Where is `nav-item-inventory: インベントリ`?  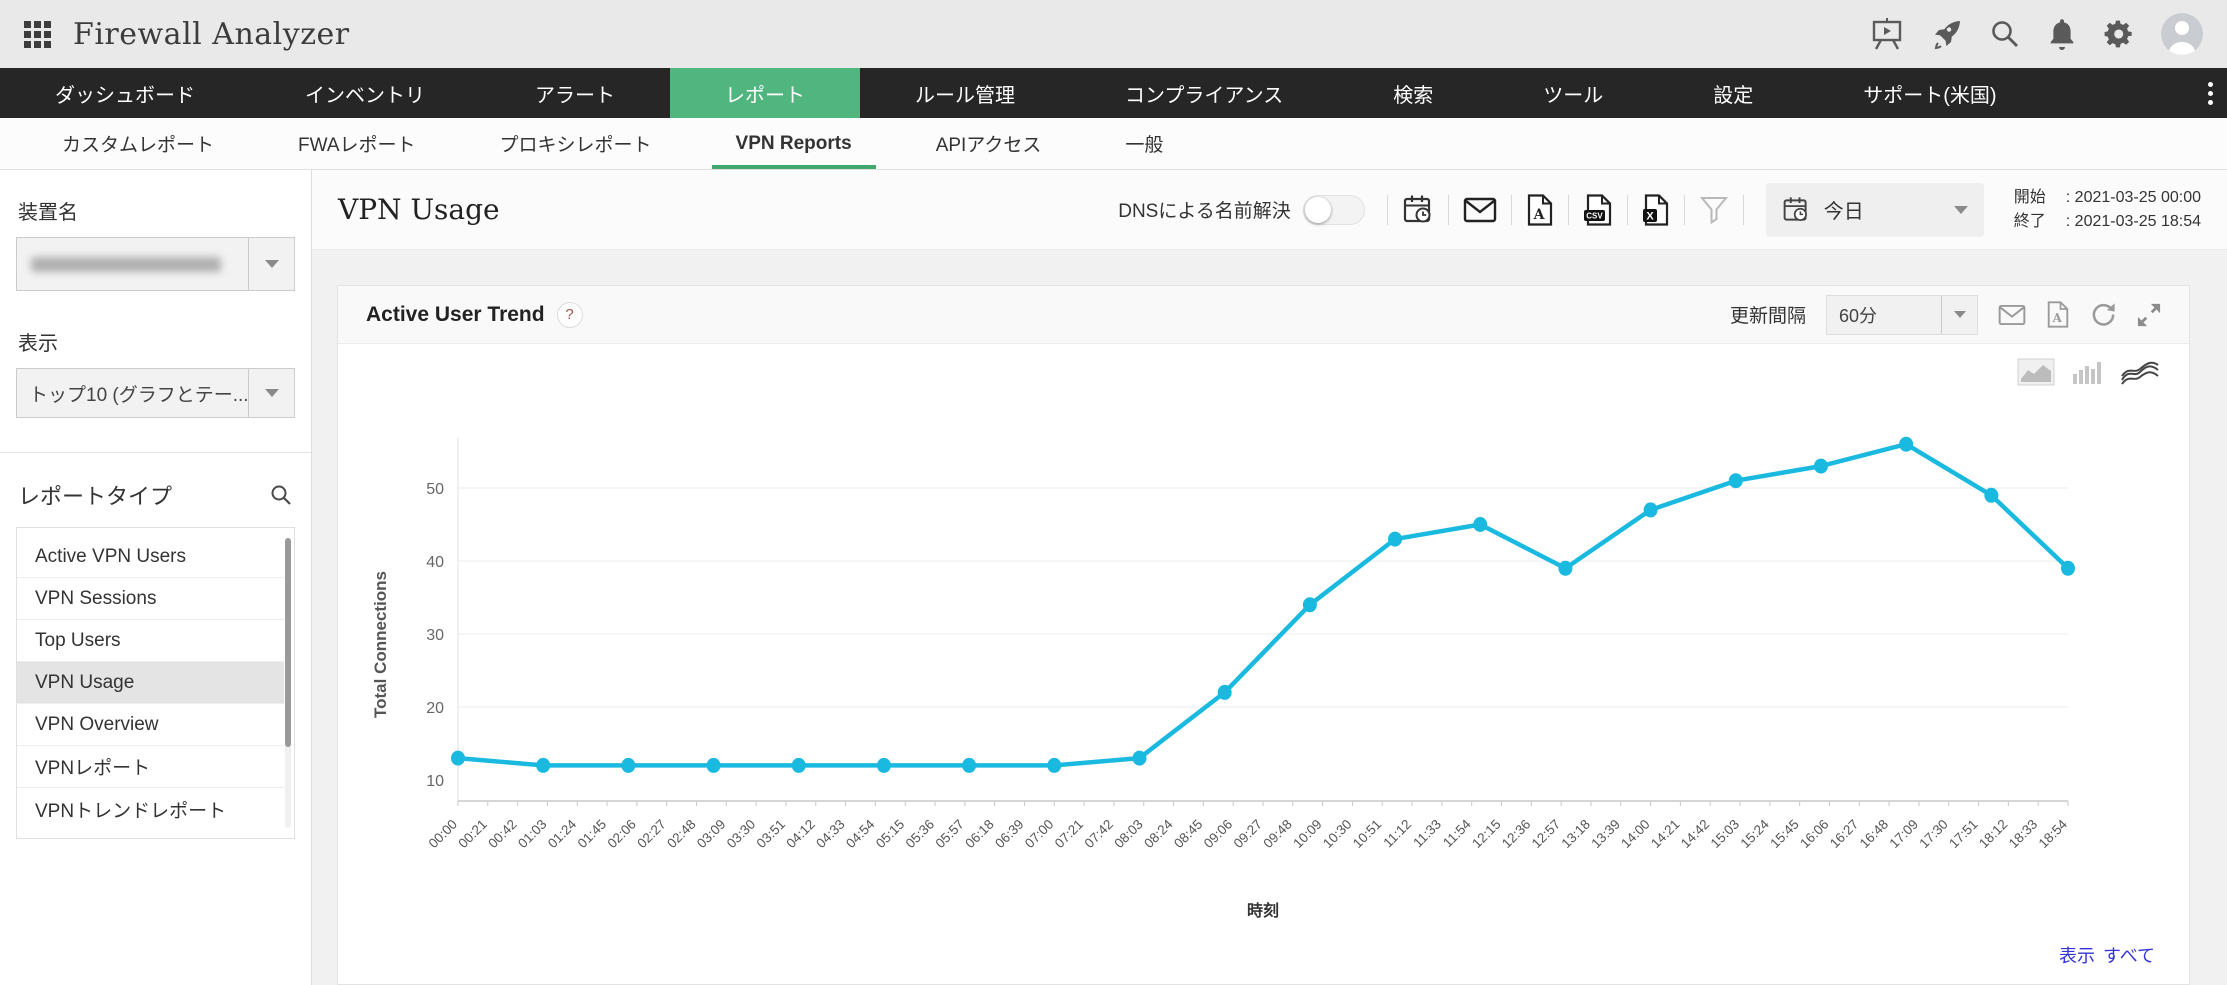 nav-item-inventory: インベントリ is located at coordinates (365, 93).